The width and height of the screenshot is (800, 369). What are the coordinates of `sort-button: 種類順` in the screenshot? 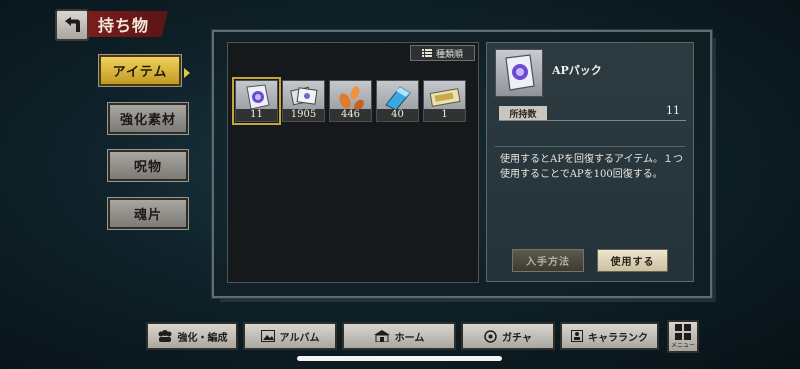 It's located at (442, 53).